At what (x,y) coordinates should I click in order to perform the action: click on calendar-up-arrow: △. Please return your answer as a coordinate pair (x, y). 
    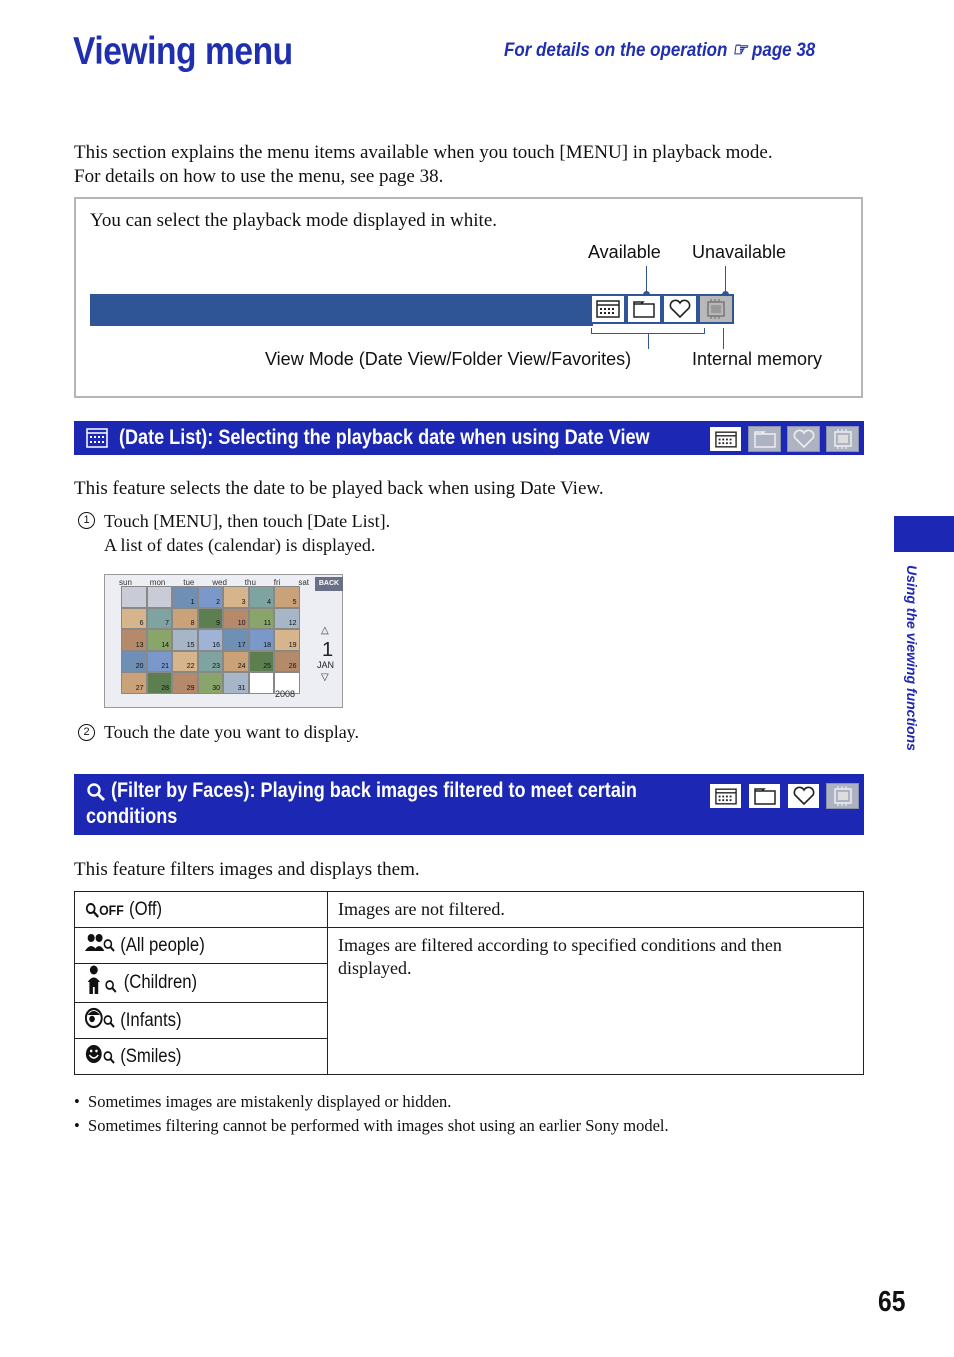
    Looking at the image, I should click on (325, 630).